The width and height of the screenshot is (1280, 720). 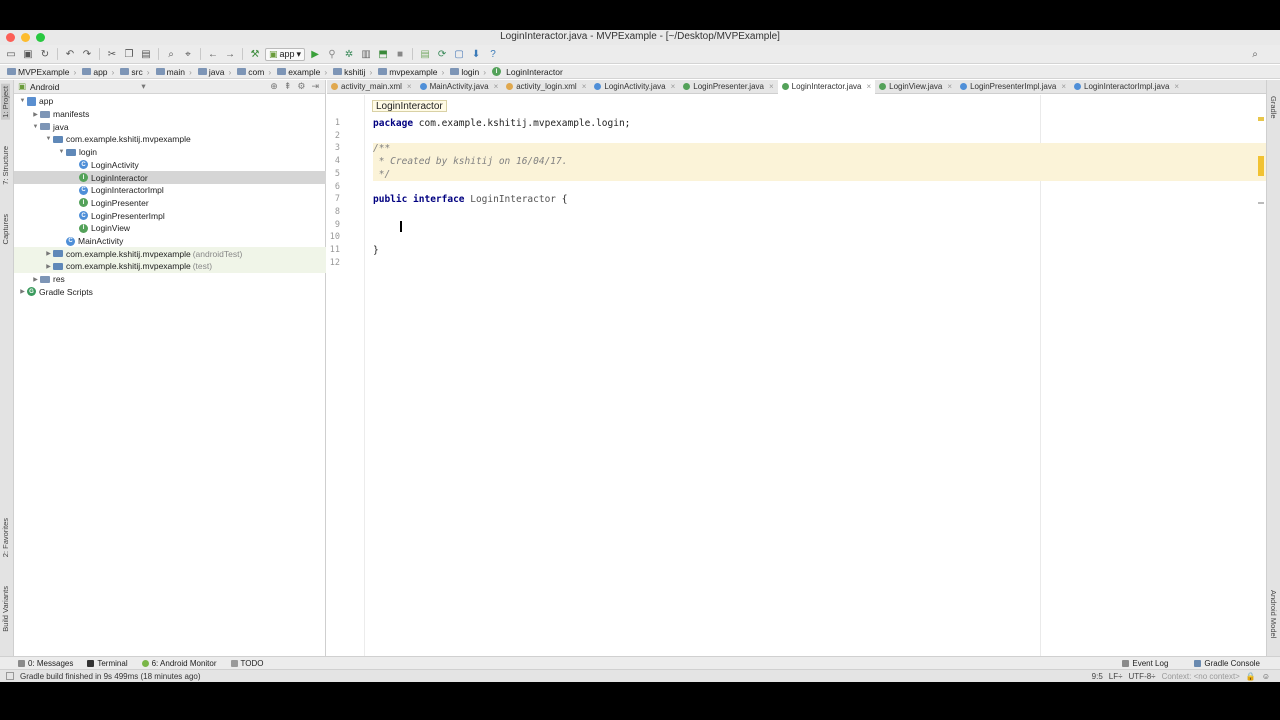 I want to click on code-line: */, so click(x=819, y=175).